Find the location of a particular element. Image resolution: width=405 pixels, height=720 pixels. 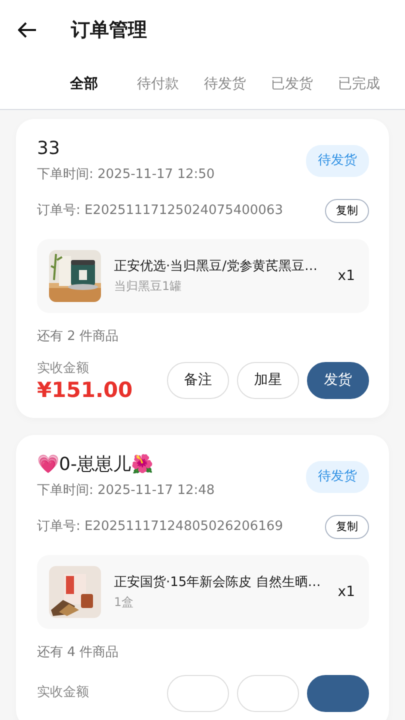

buyer-name: 33 is located at coordinates (49, 149).